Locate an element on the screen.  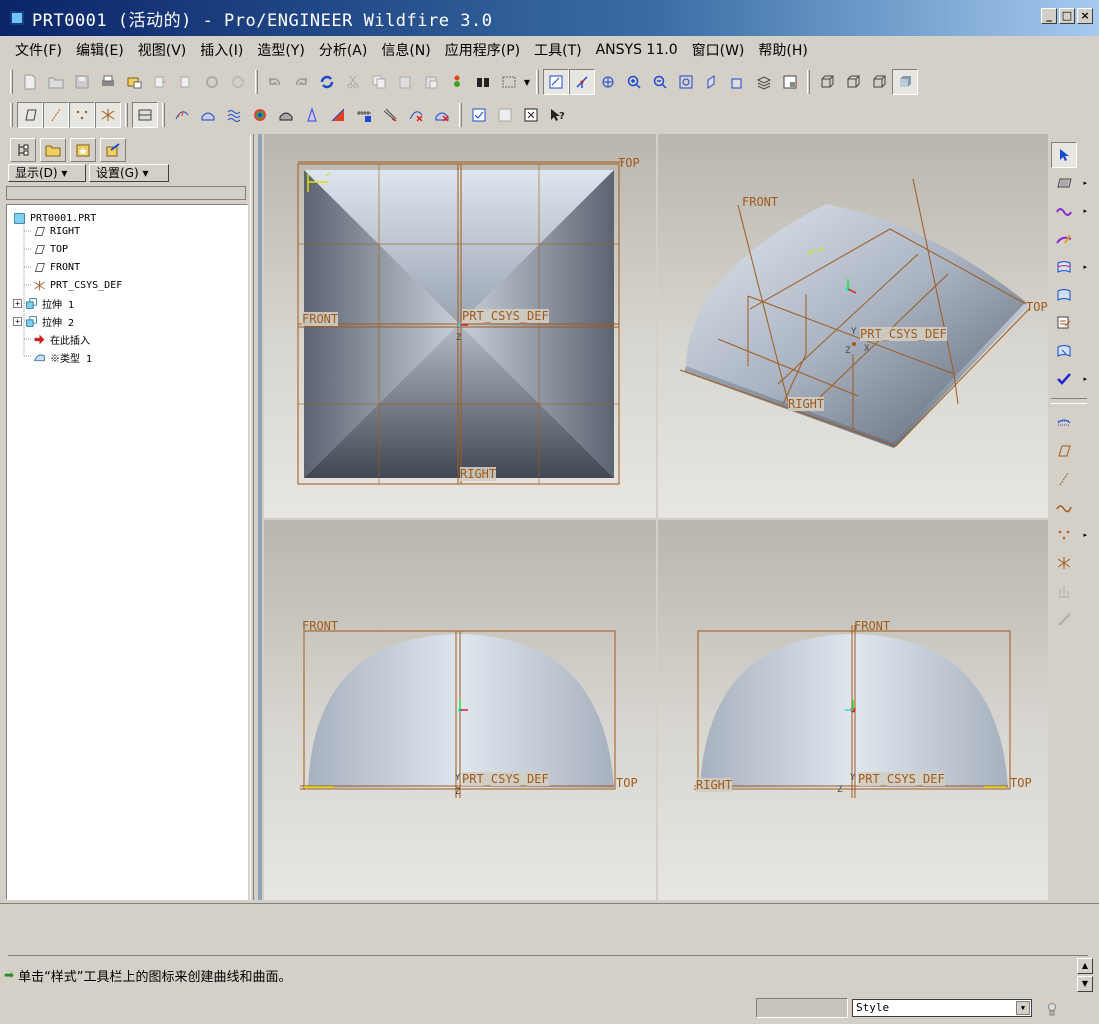
tree-item-right: RIGHT is located at coordinates (56, 231).